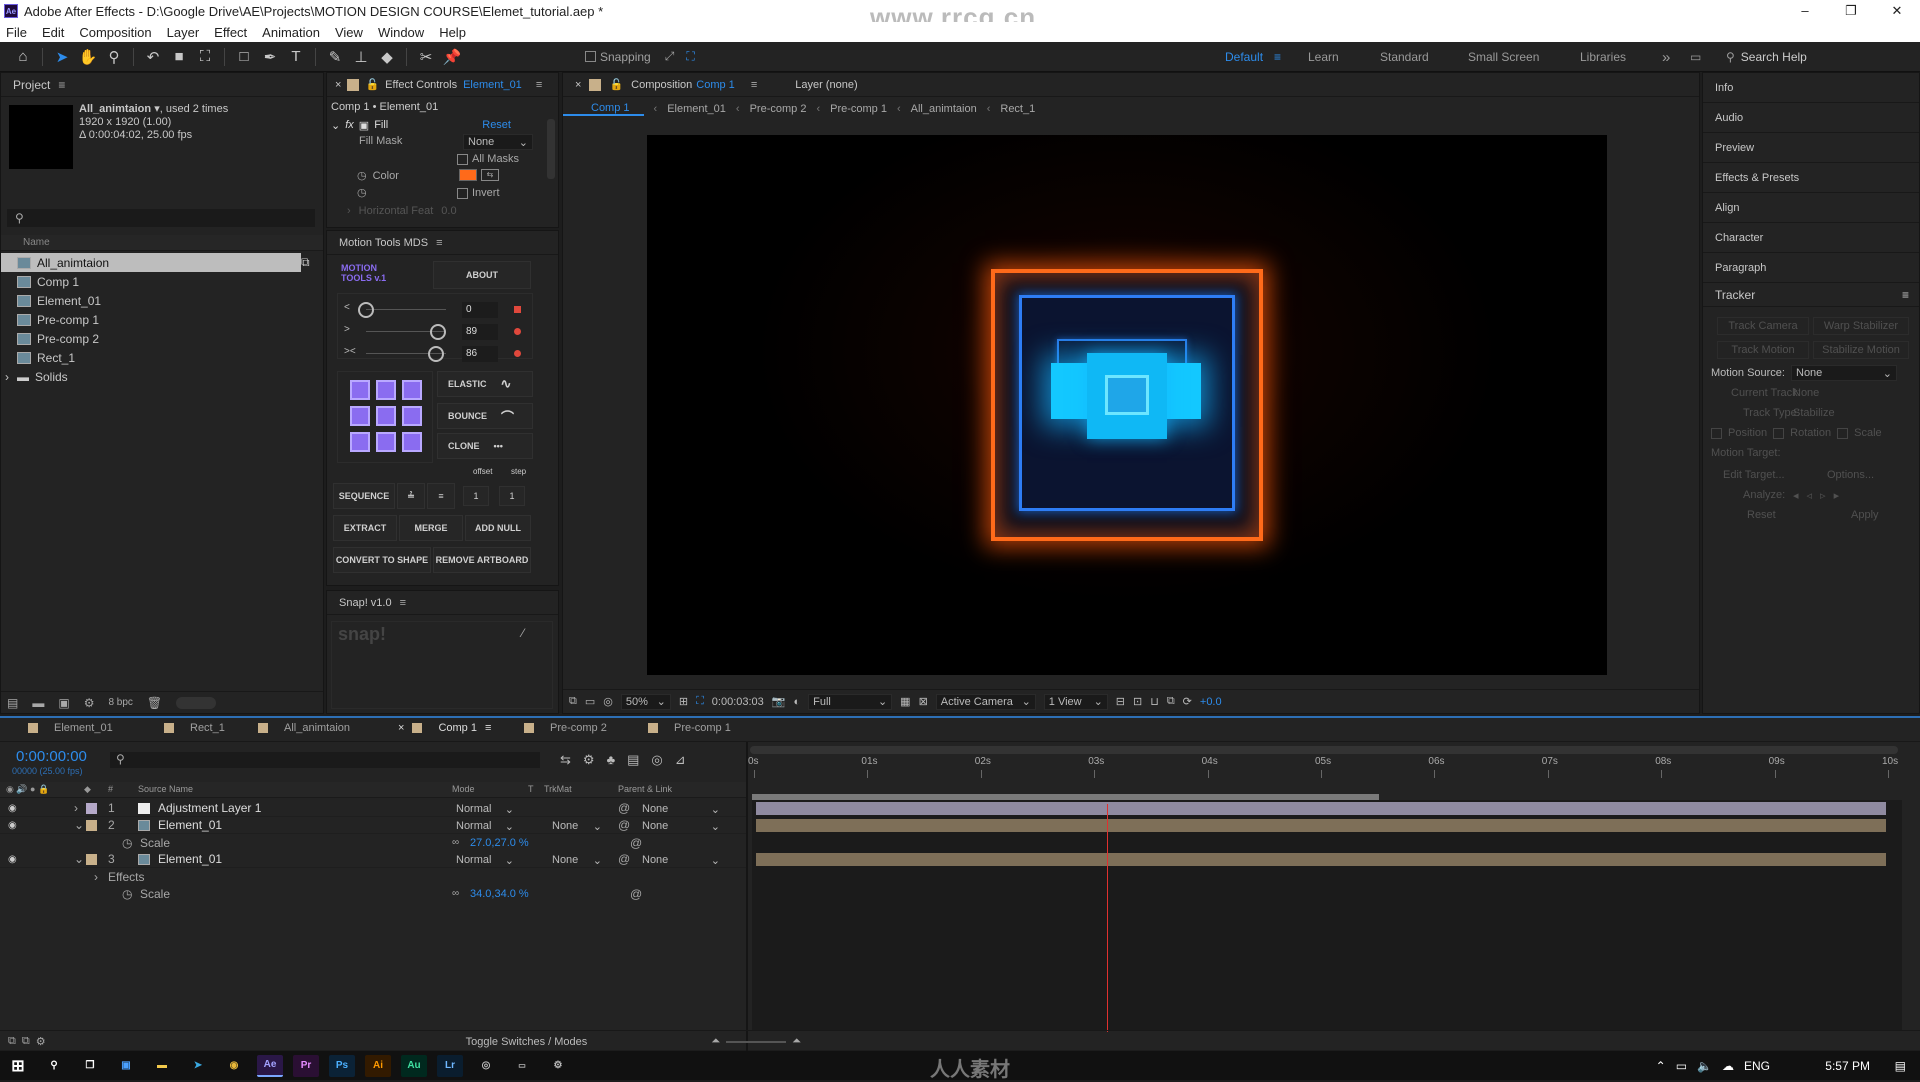  Describe the element at coordinates (661, 85) in the screenshot. I see `composition-tab: Composition` at that location.